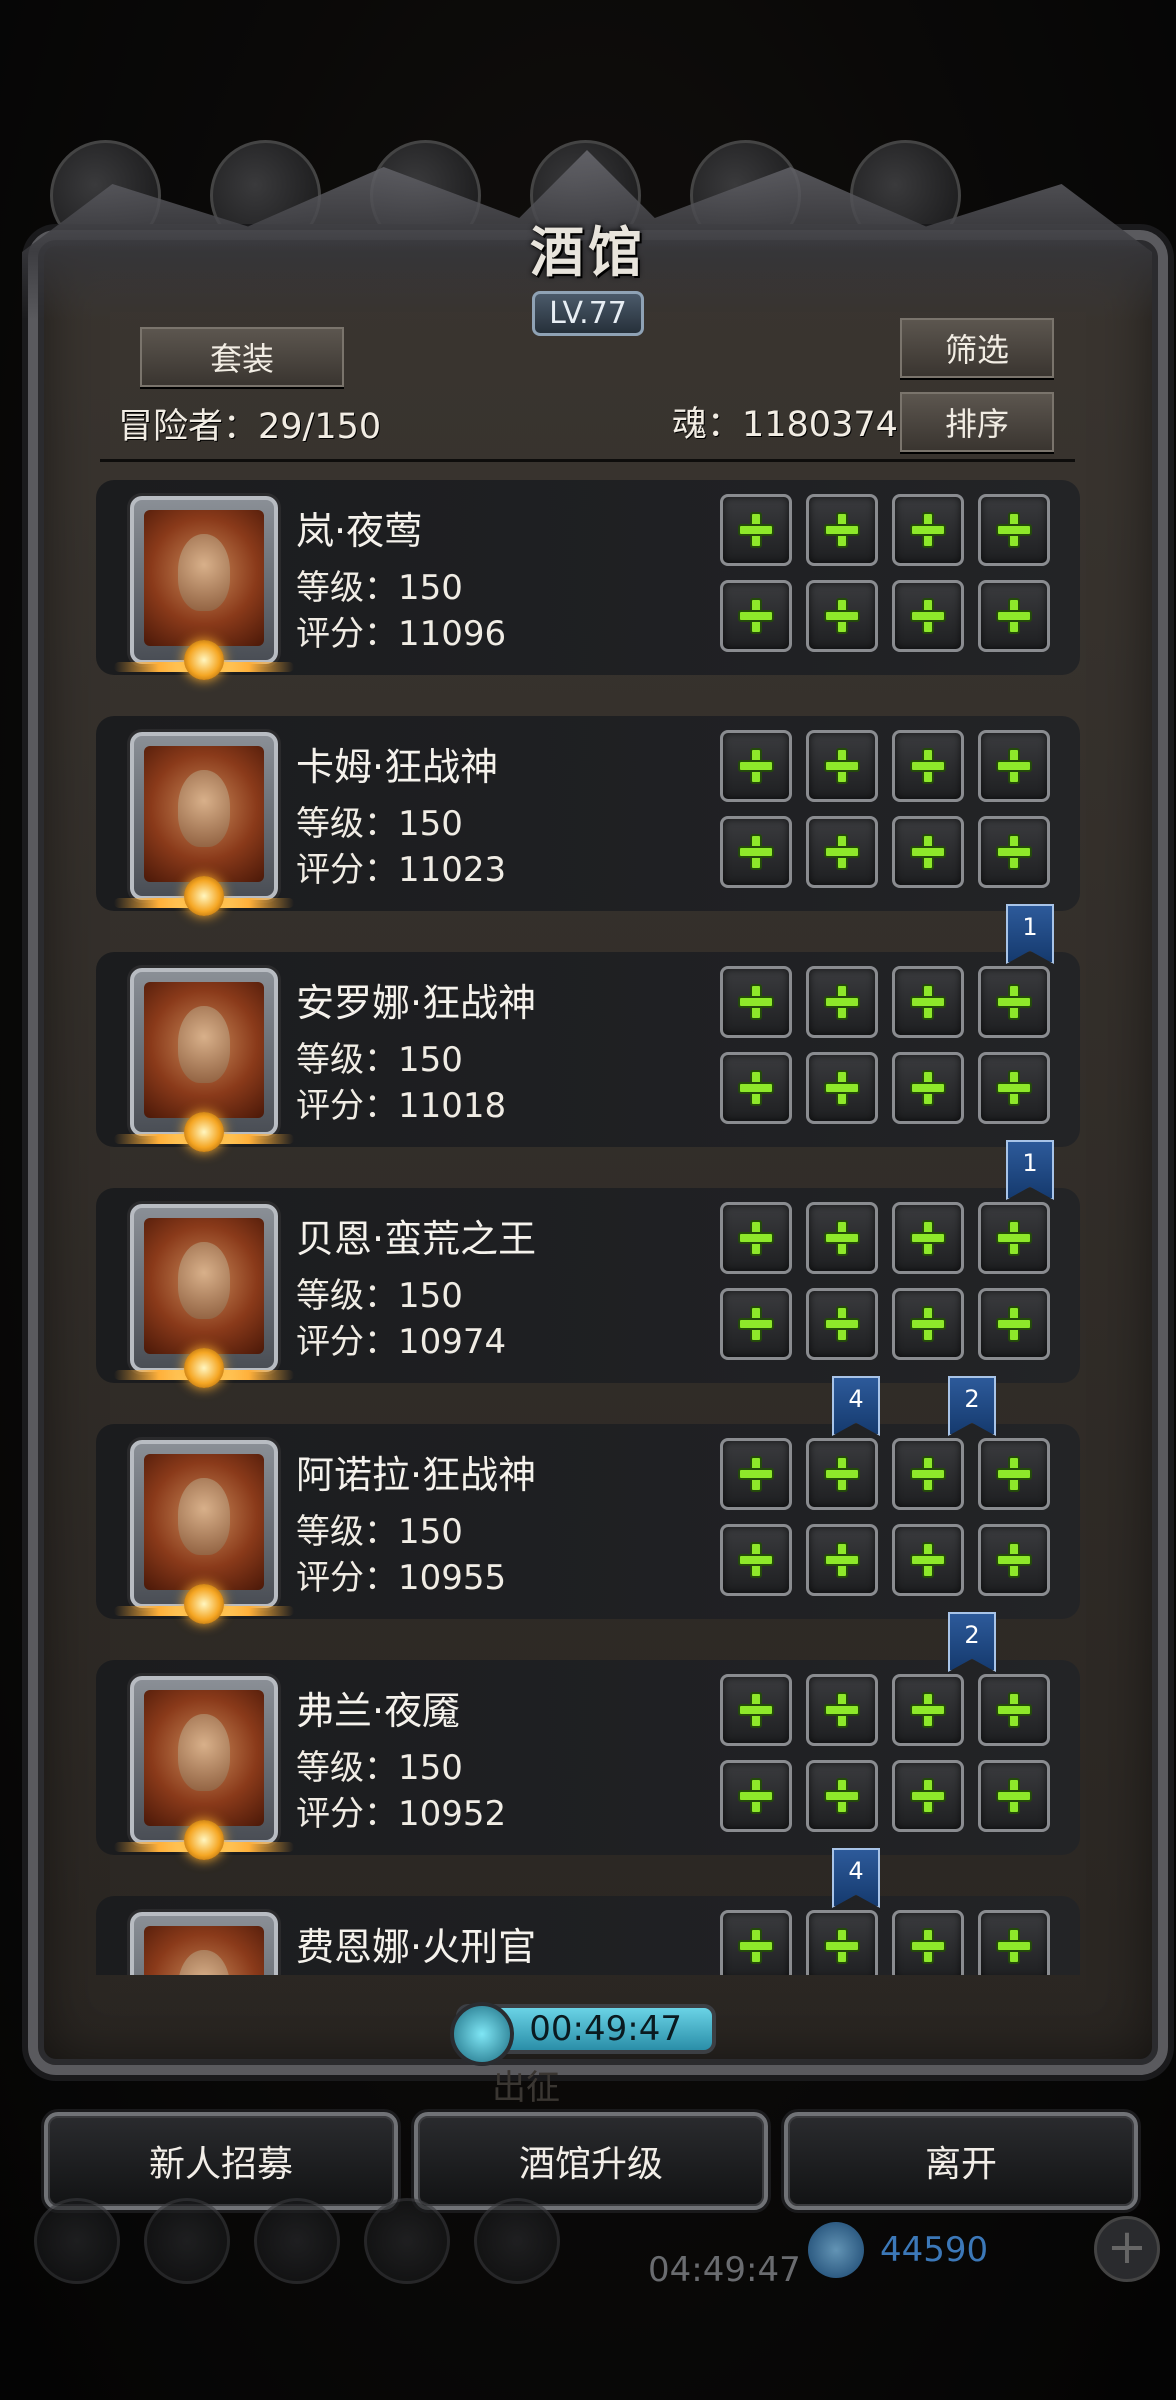 The image size is (1176, 2400). I want to click on hud-box-icon, so click(517, 2241).